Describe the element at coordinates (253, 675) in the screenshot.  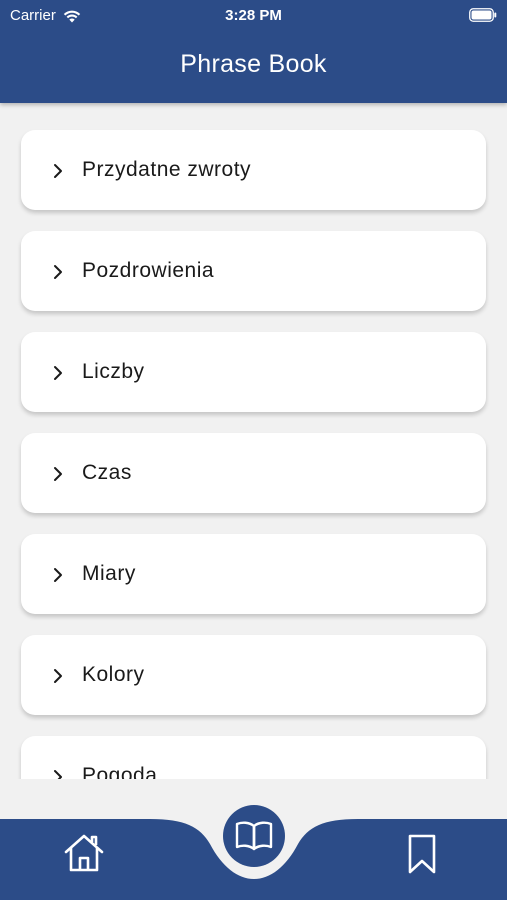
I see `category-item-kolory: Kolory` at that location.